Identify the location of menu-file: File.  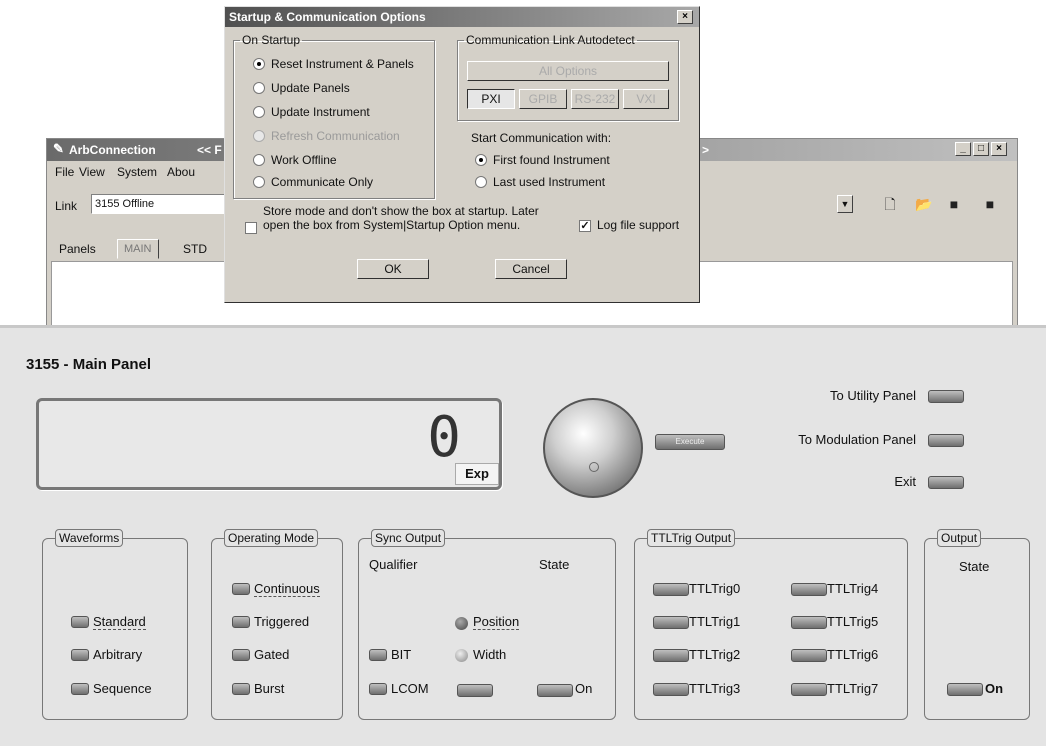
(64, 172).